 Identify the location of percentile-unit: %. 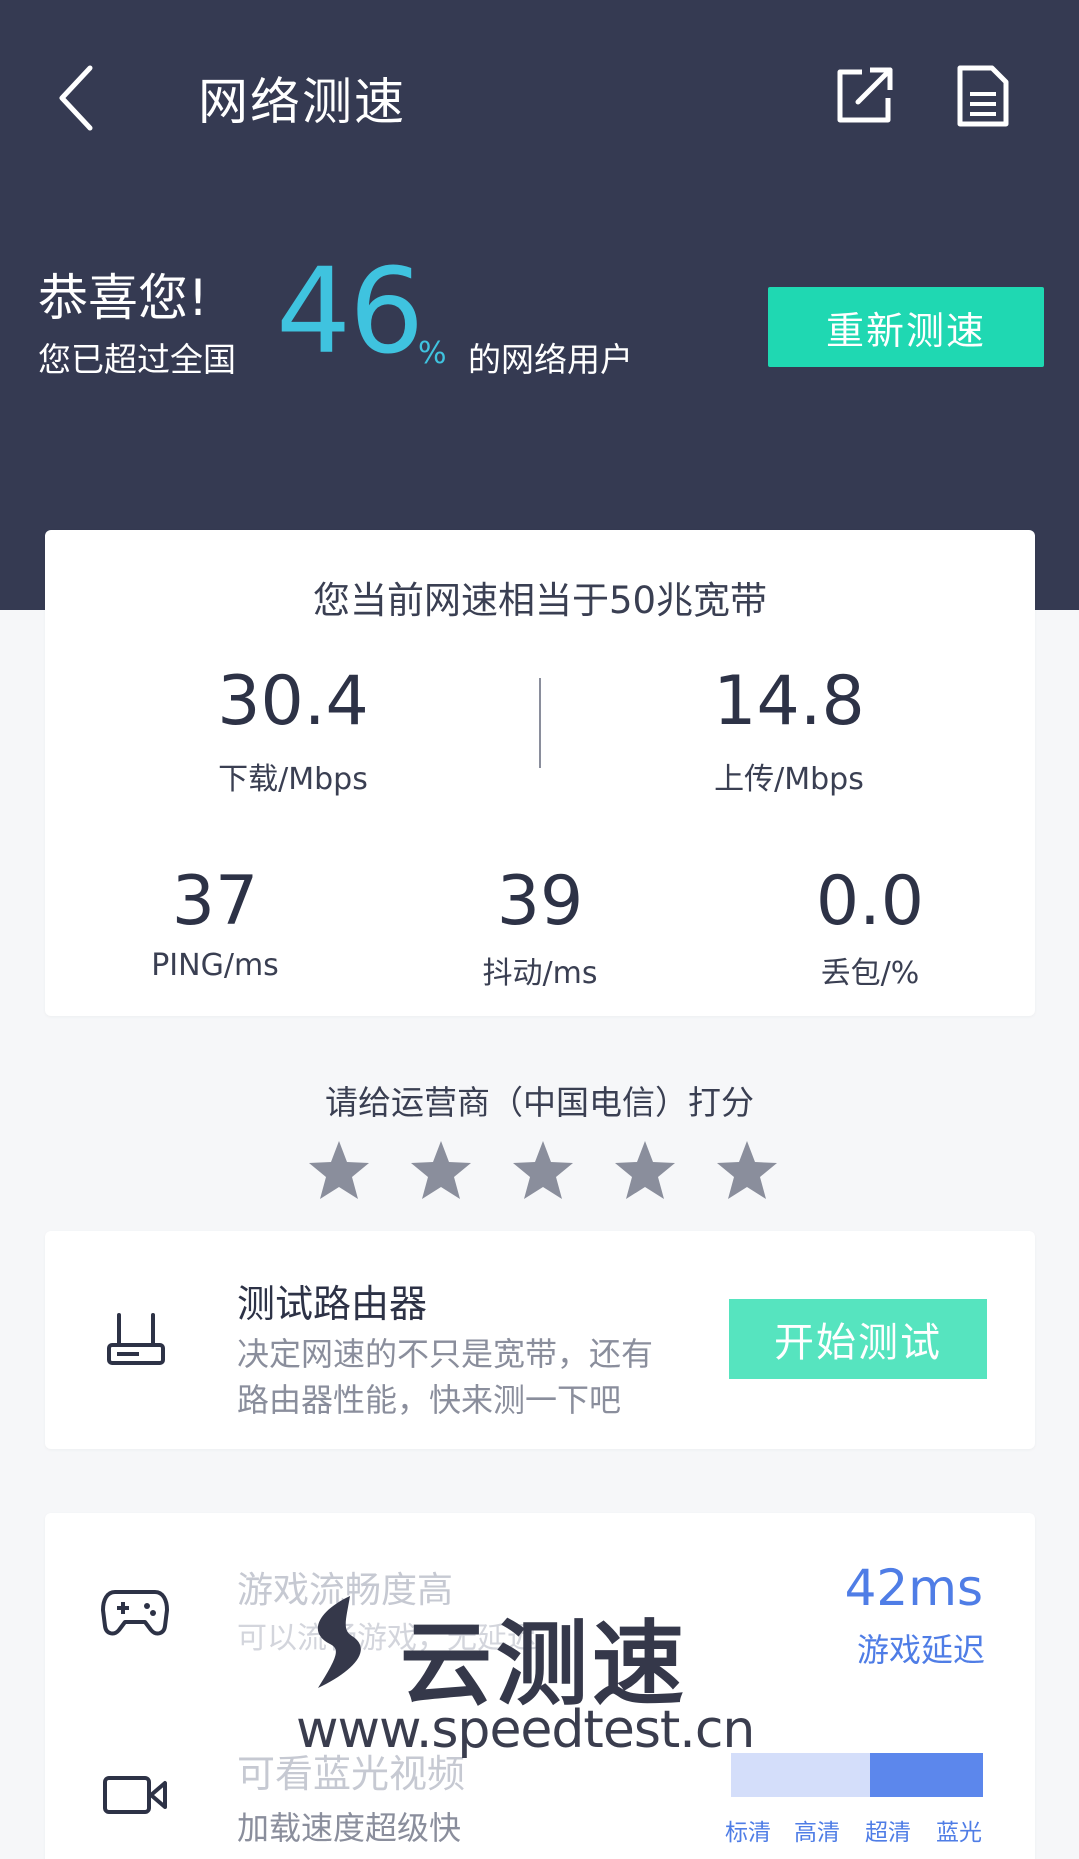
(432, 353).